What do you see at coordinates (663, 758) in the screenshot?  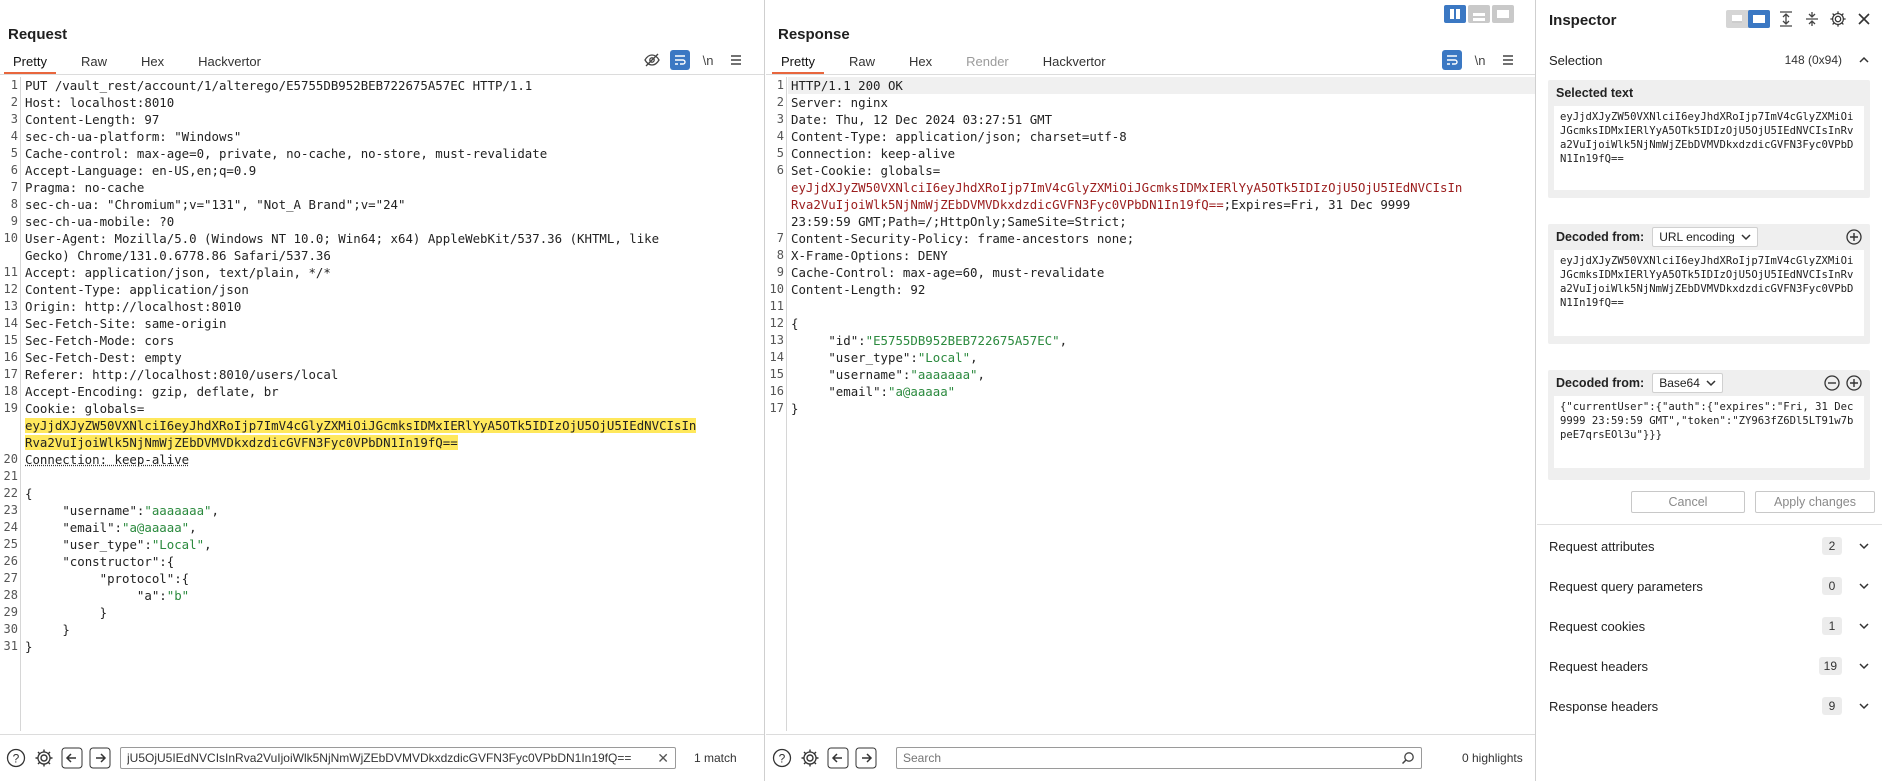 I see `clear-search-icon: ✕` at bounding box center [663, 758].